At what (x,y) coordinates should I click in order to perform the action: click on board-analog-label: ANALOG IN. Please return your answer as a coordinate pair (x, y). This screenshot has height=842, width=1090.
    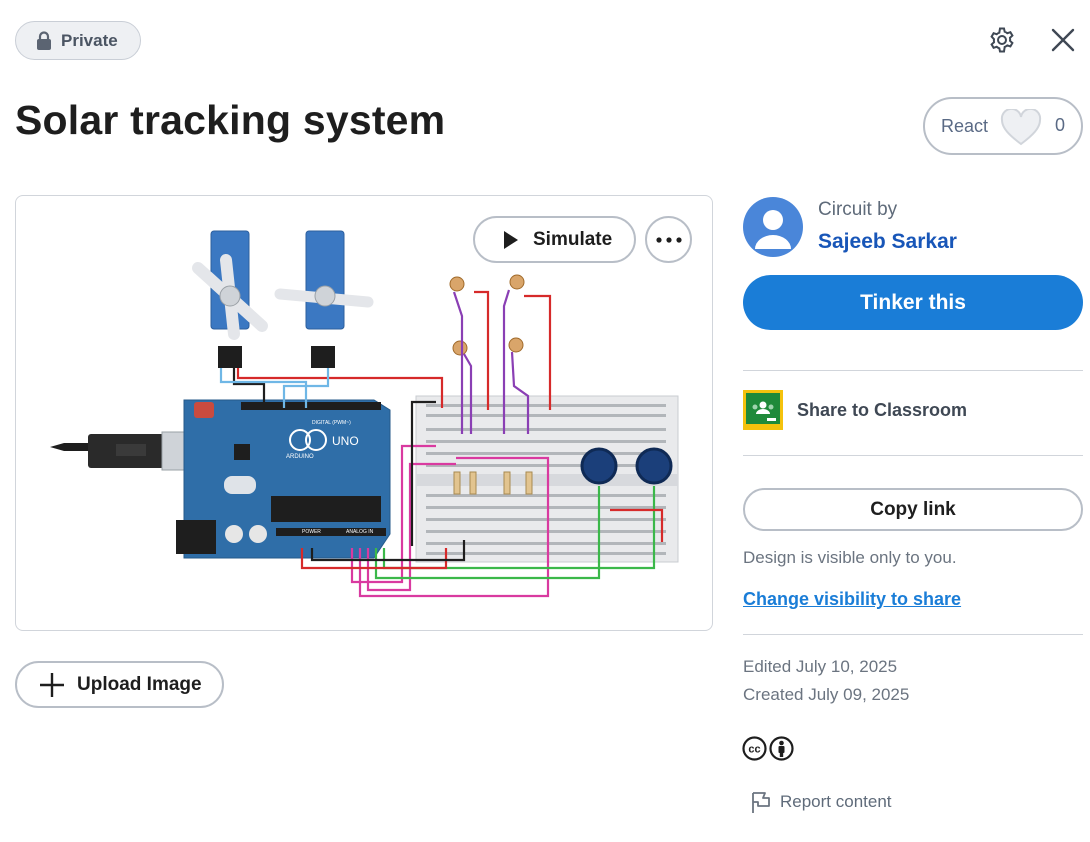
    Looking at the image, I should click on (360, 532).